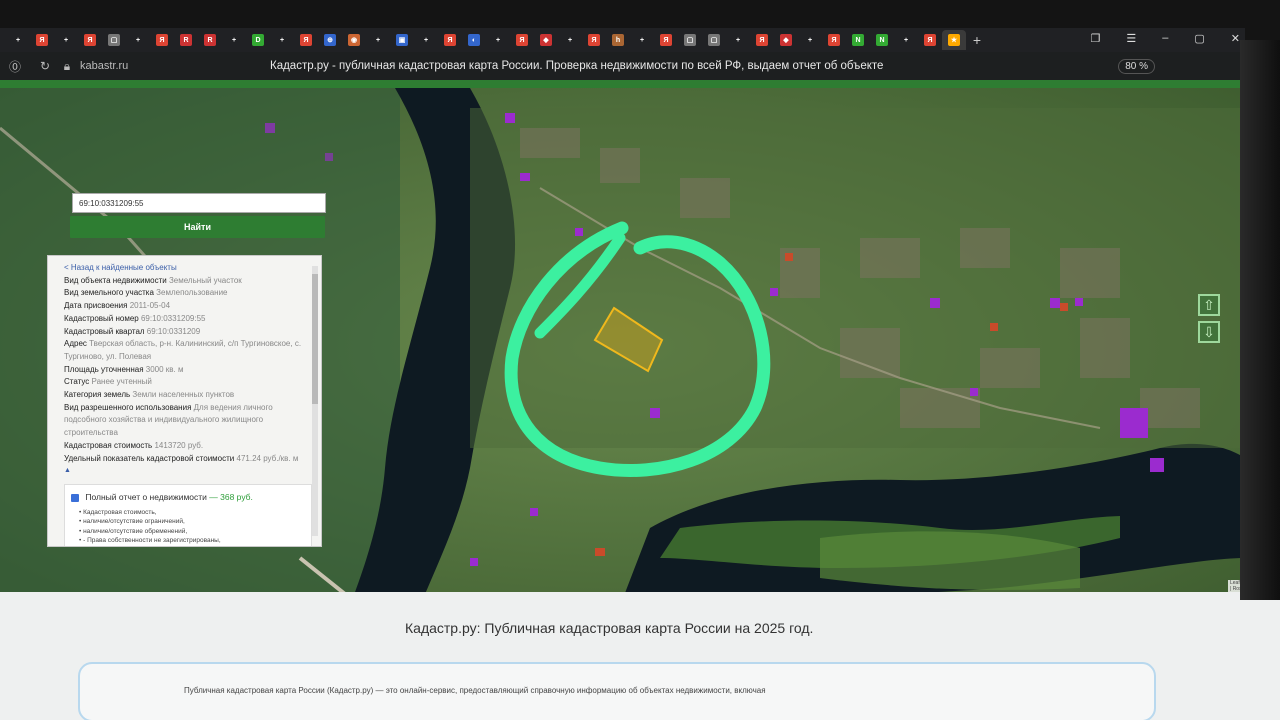 This screenshot has width=1280, height=720. I want to click on info-row: Вид земельного участка Землепользование, so click(188, 293).